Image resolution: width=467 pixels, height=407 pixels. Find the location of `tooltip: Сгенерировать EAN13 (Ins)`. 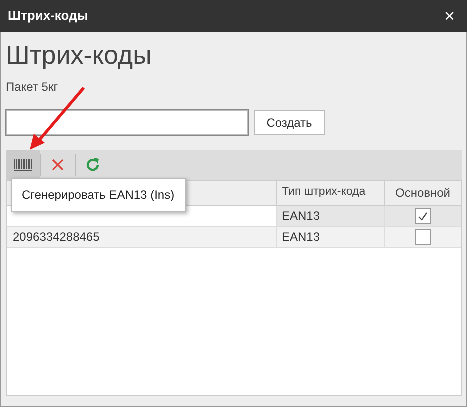

tooltip: Сгенерировать EAN13 (Ins) is located at coordinates (98, 195).